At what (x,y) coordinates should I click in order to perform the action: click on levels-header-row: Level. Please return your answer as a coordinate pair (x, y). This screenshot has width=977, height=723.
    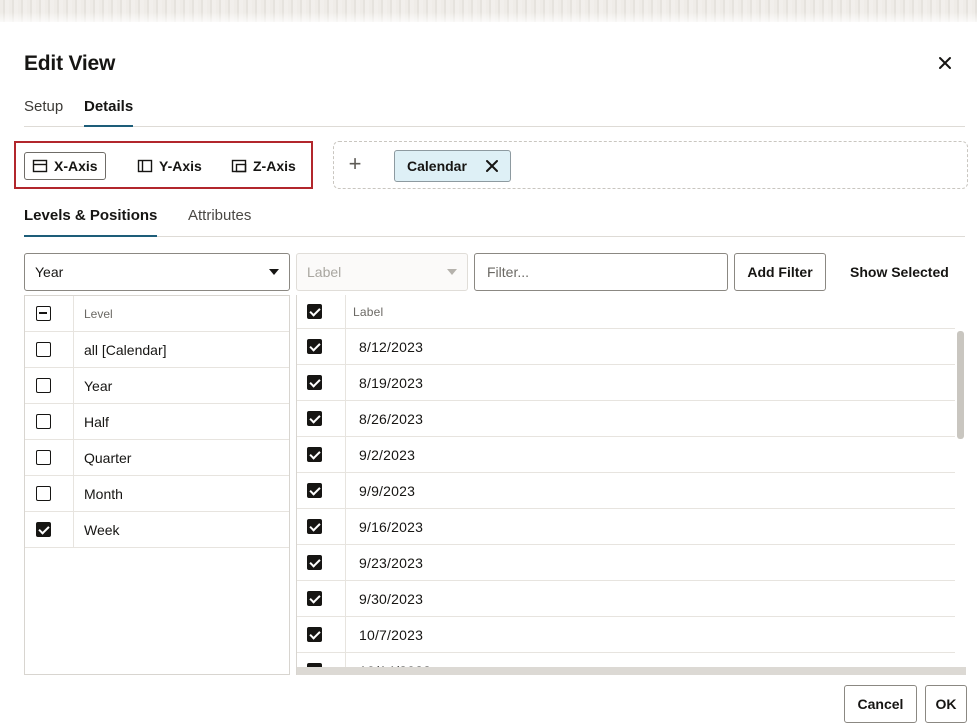
    Looking at the image, I should click on (157, 314).